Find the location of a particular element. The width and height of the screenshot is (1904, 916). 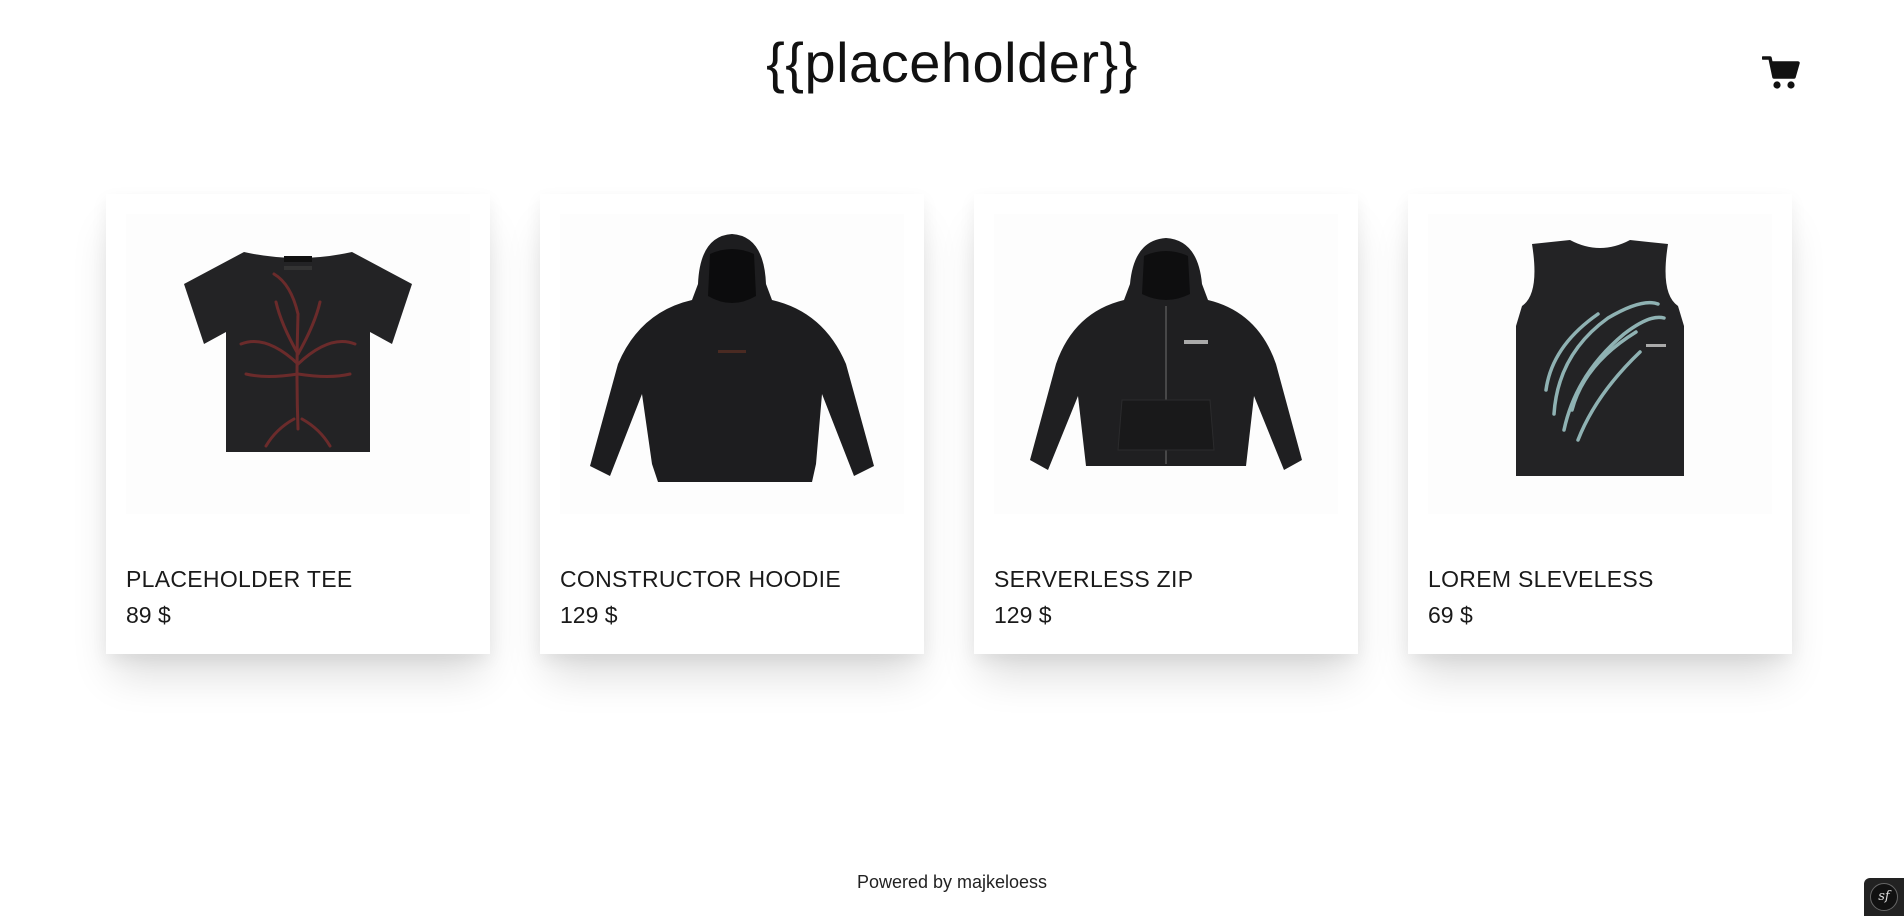

product-card: SERVERLESS ZIP 129 $ is located at coordinates (1166, 424).